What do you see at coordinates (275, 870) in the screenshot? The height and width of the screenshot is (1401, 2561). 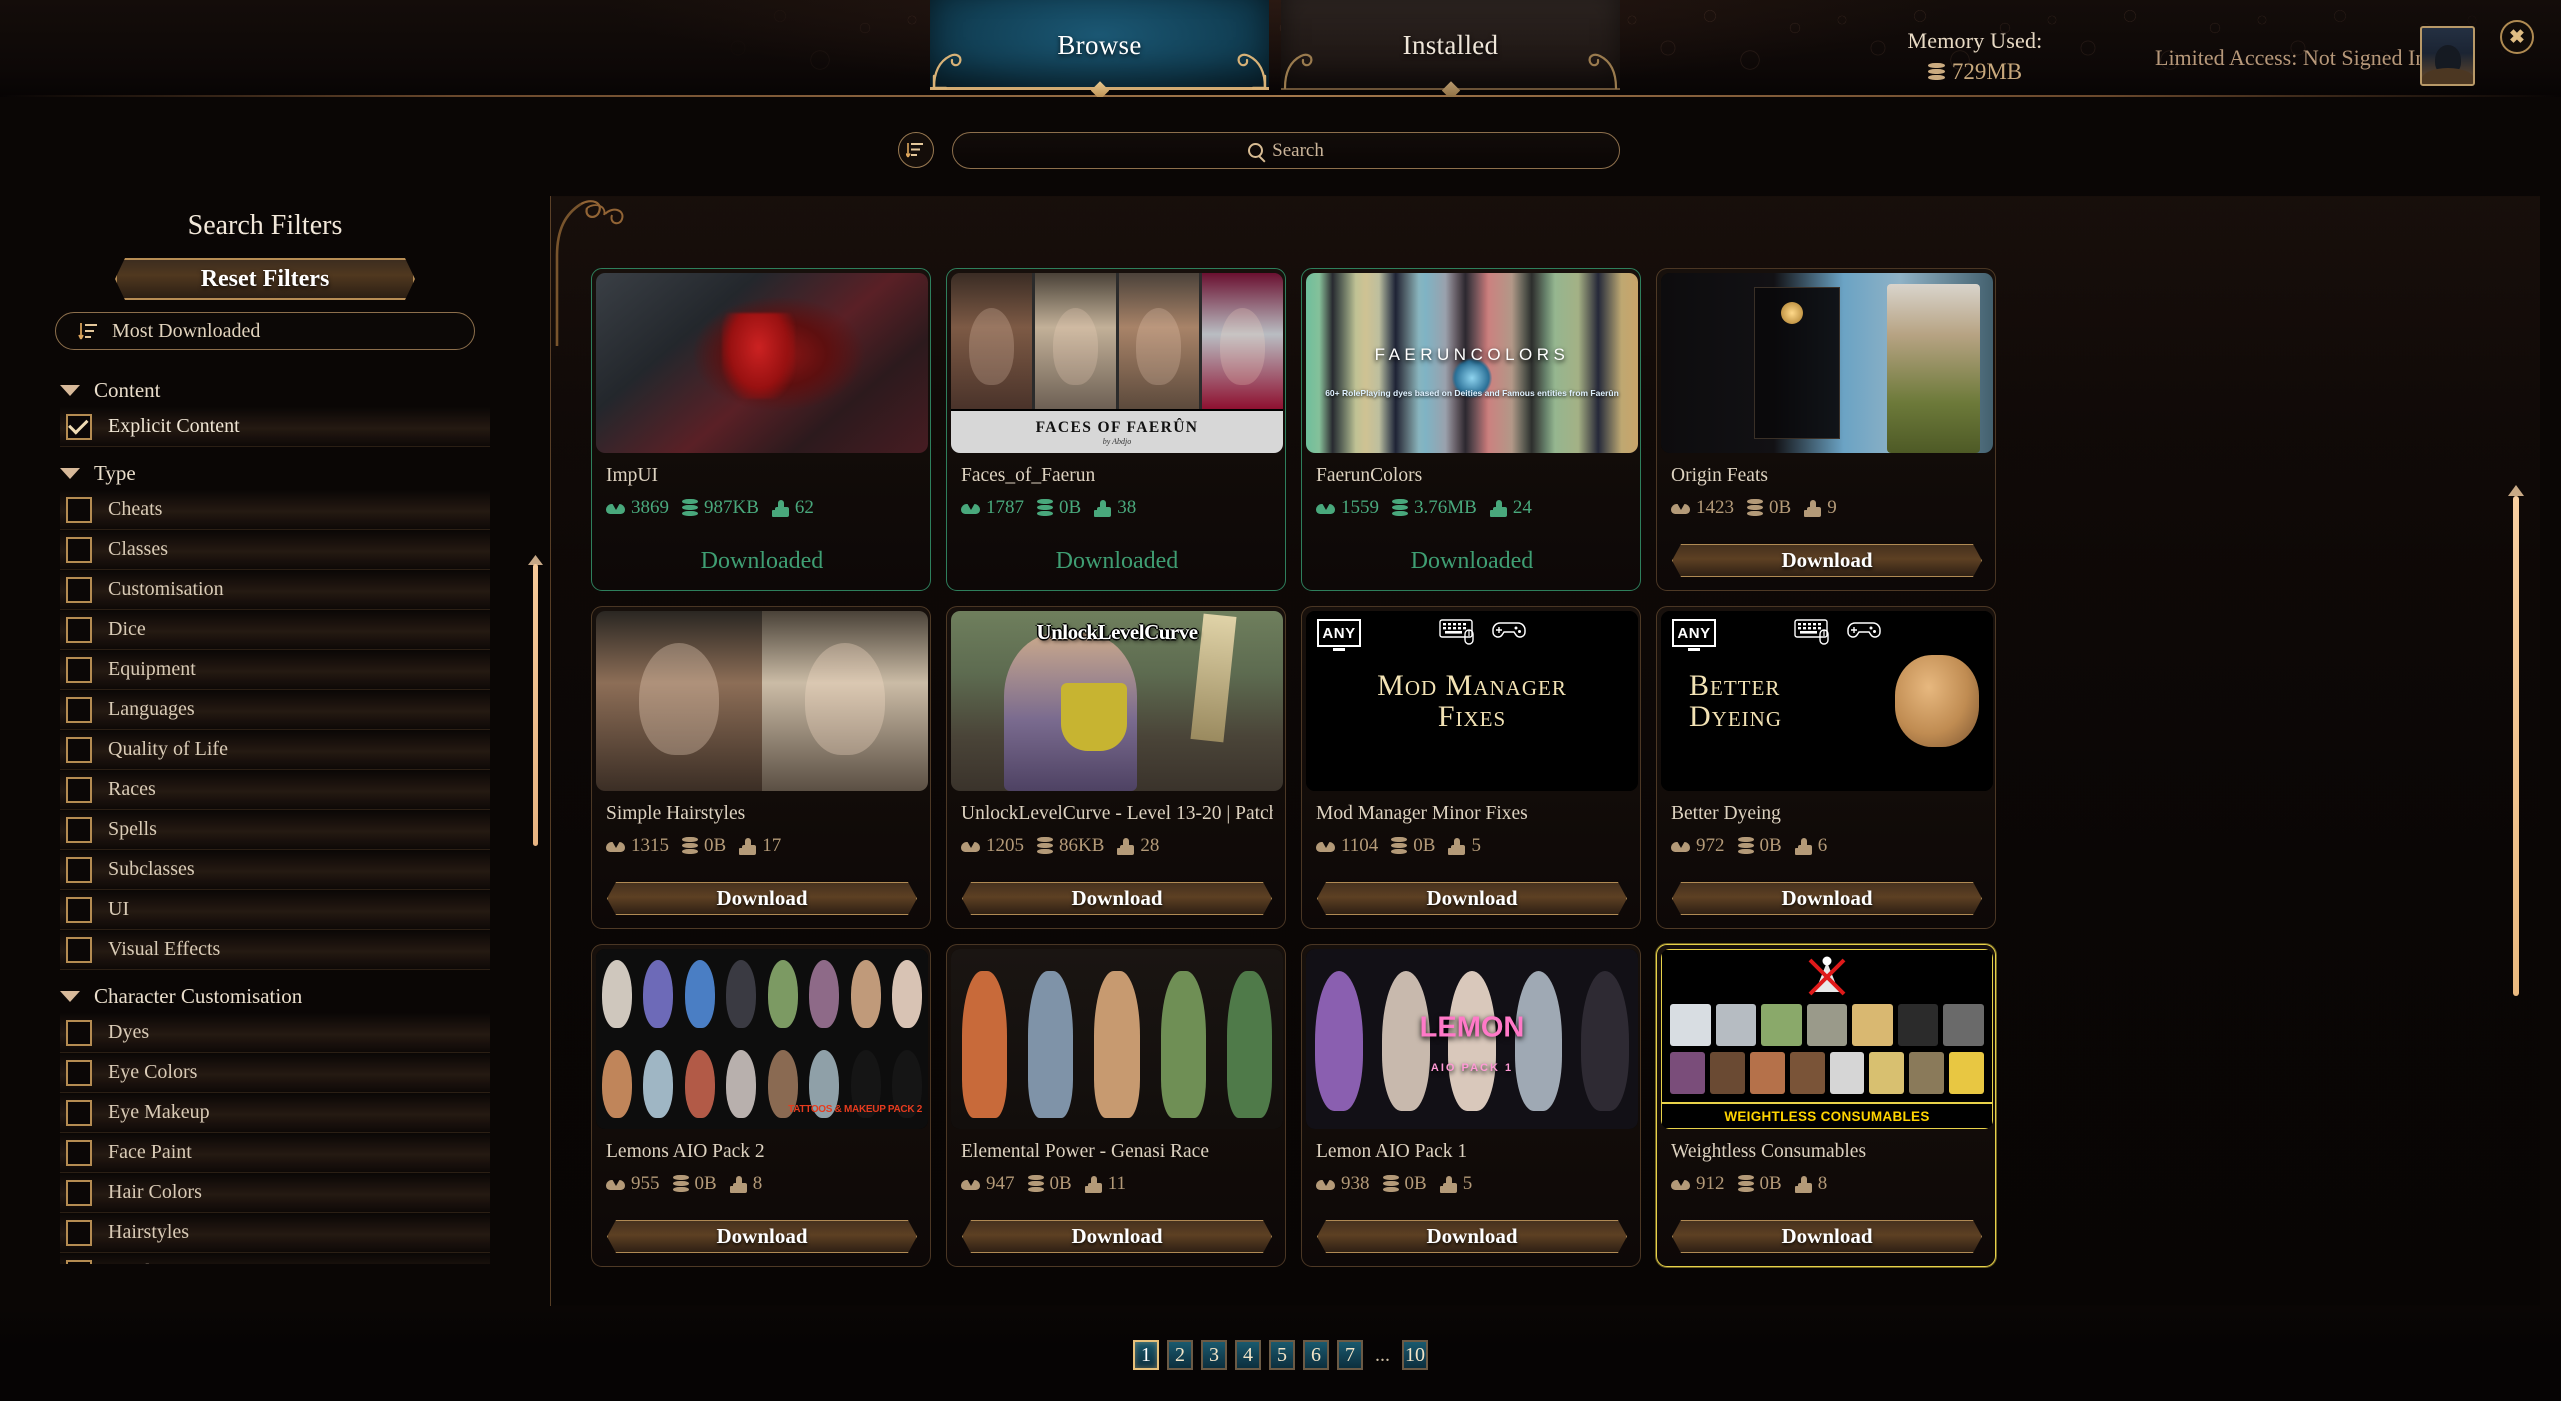 I see `filter-item-subclasses: Subclasses` at bounding box center [275, 870].